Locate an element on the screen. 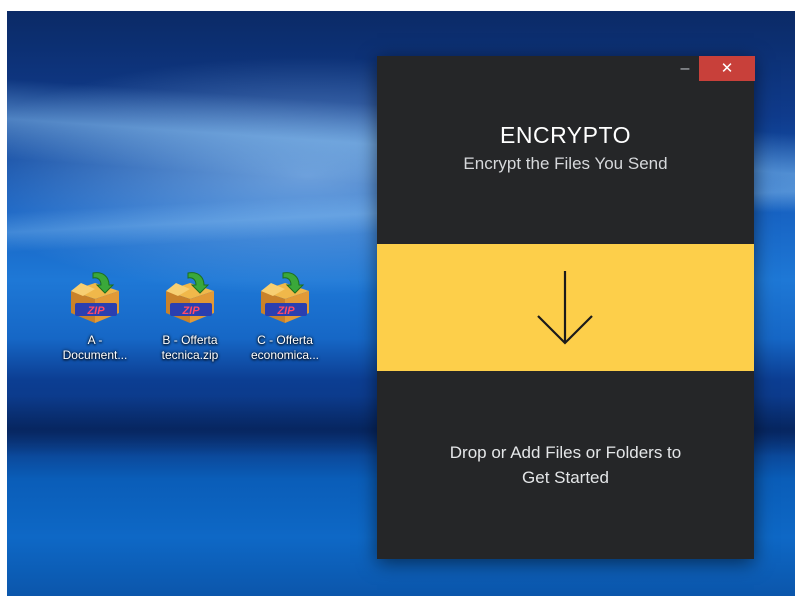 Image resolution: width=795 pixels, height=599 pixels. desktop-icon-label: B - Offerta tecnica.zip is located at coordinates (190, 347).